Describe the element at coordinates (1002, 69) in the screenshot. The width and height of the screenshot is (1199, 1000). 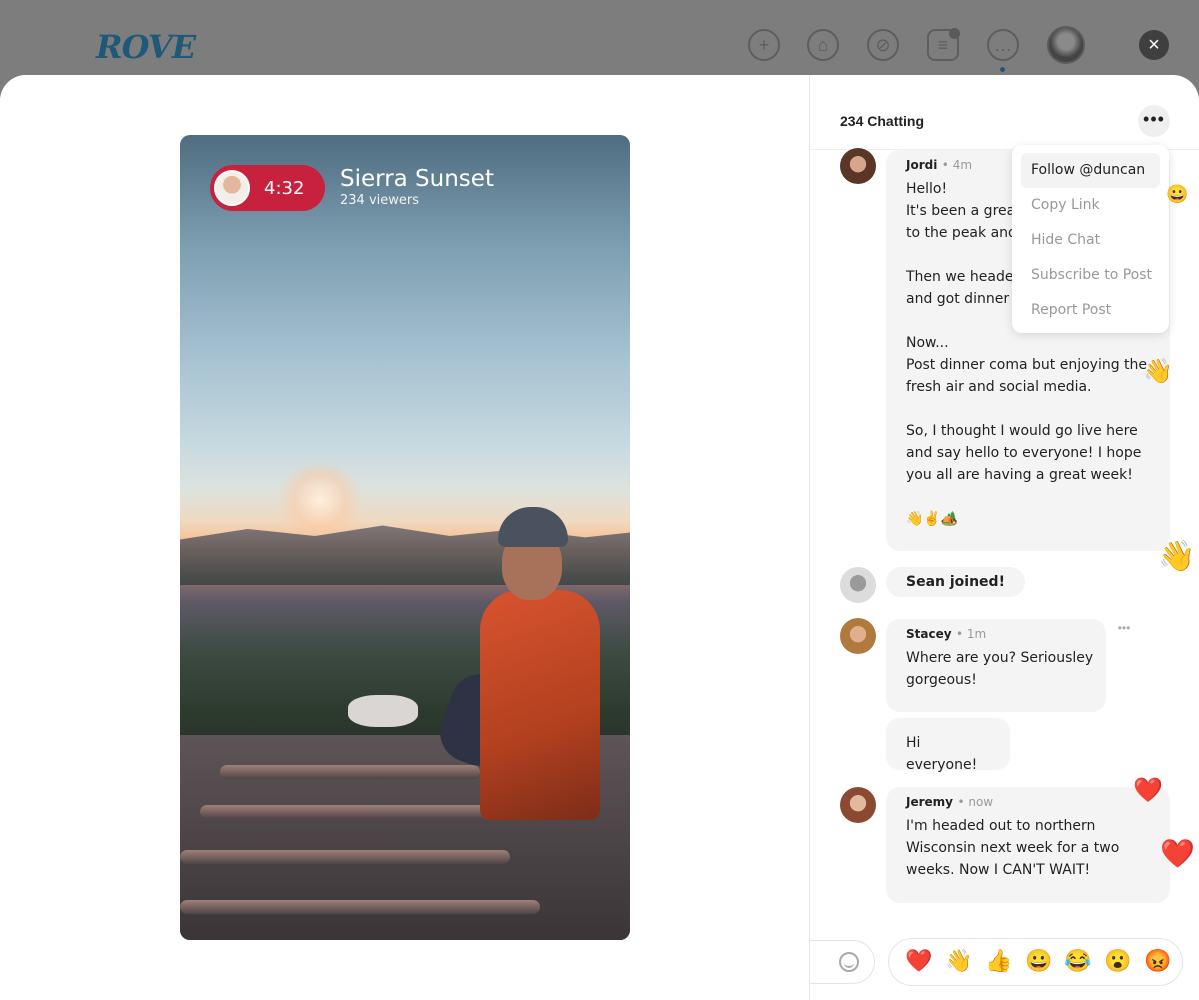
I see `active-nav-indicator` at that location.